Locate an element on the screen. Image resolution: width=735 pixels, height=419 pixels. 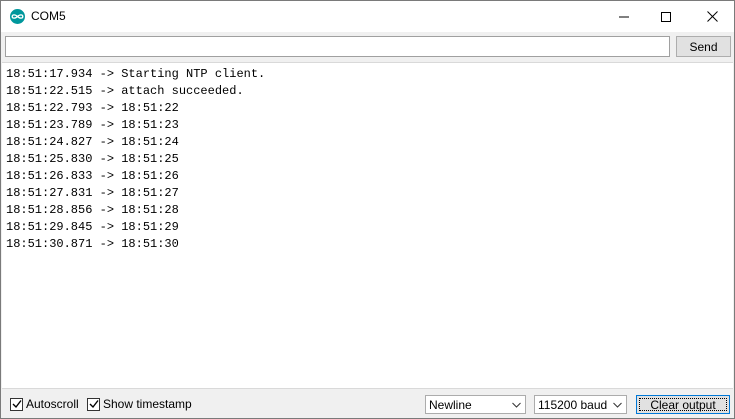
output-line: 18:51:23.789 -> 18:51:23 is located at coordinates (92, 125).